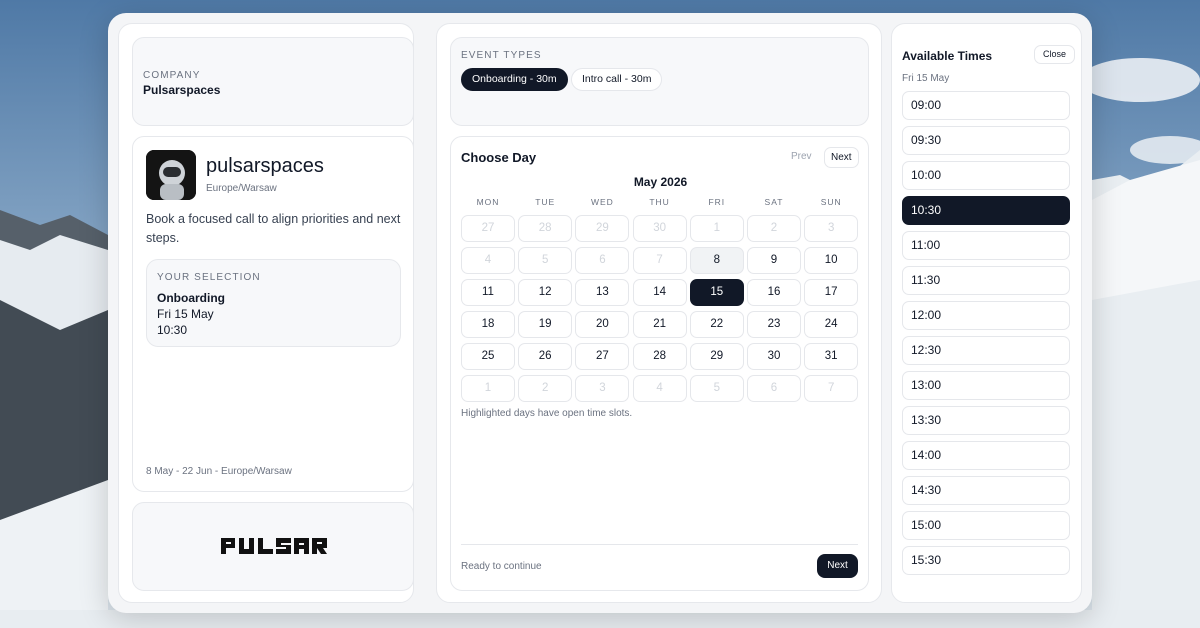 The width and height of the screenshot is (1200, 628). What do you see at coordinates (659, 292) in the screenshot?
I see `calendar-day: 14` at bounding box center [659, 292].